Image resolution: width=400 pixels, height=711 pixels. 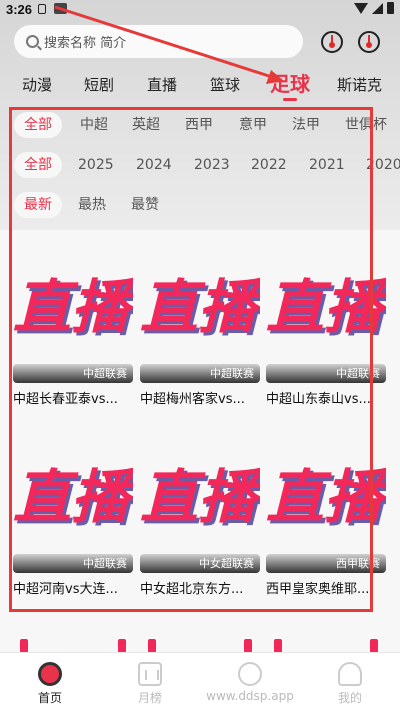 What do you see at coordinates (225, 84) in the screenshot?
I see `tab-basketball: 篮球` at bounding box center [225, 84].